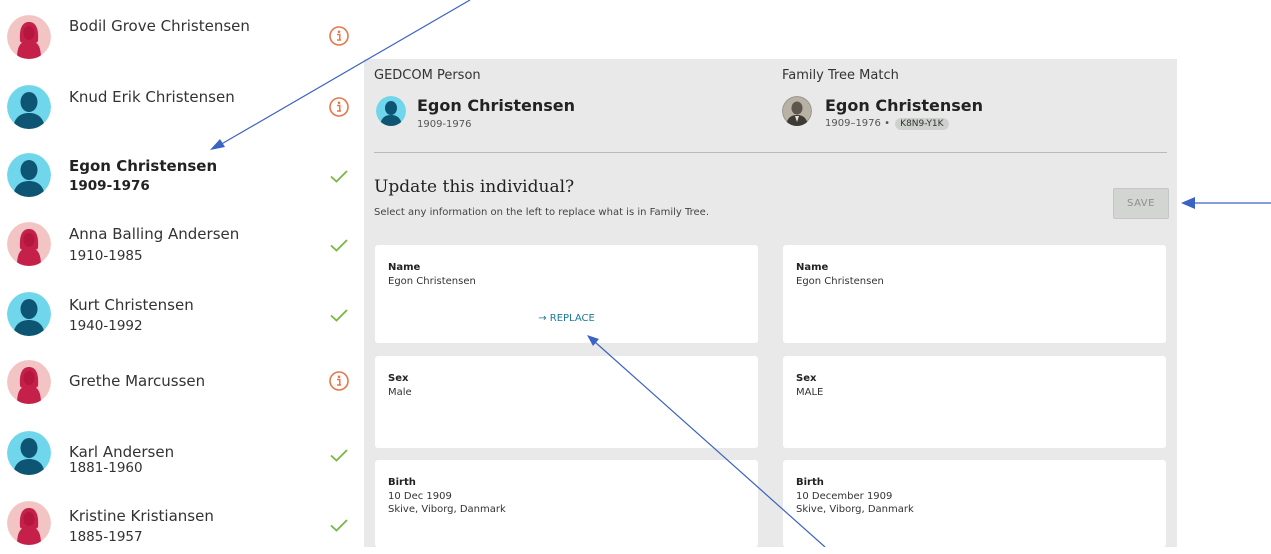 Image resolution: width=1271 pixels, height=554 pixels. Describe the element at coordinates (840, 75) in the screenshot. I see `match-label: Family Tree Match` at that location.